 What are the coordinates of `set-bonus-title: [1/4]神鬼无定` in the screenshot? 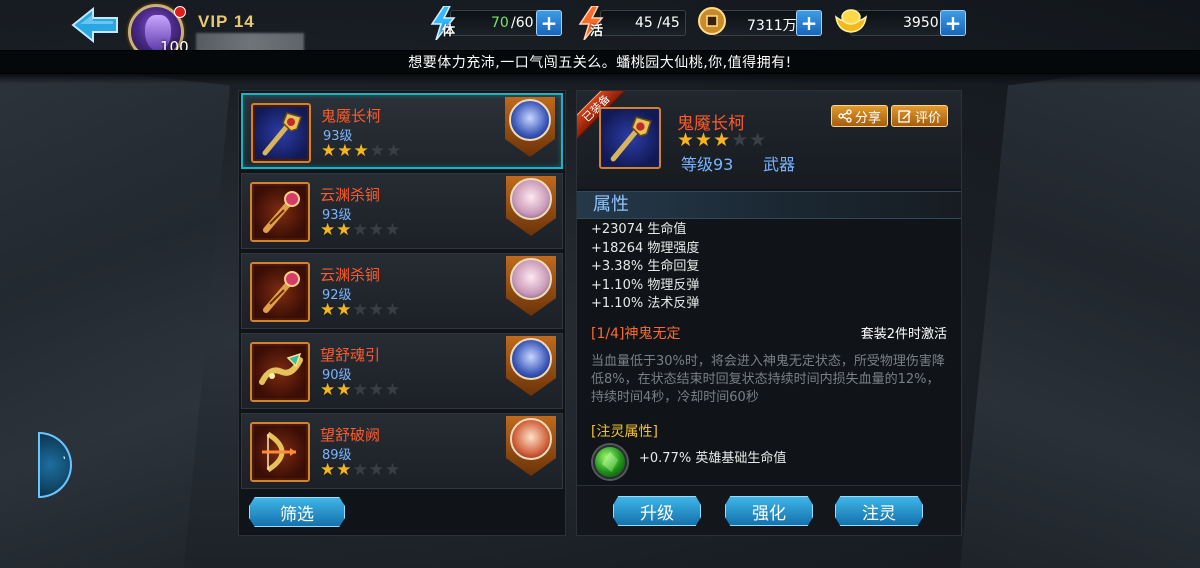 It's located at (636, 334).